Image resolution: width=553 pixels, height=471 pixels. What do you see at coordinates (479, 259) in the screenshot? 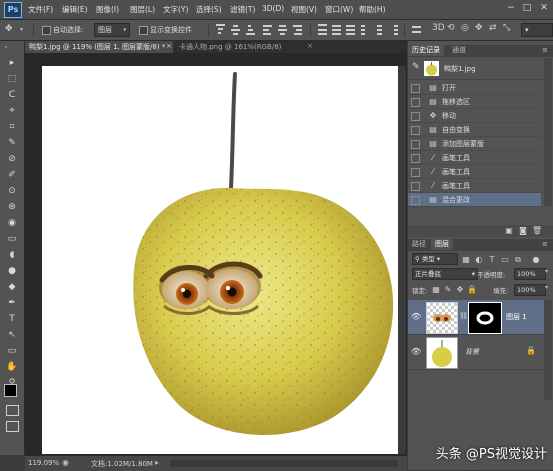
I see `filter-adjustment-icon: ◐` at bounding box center [479, 259].